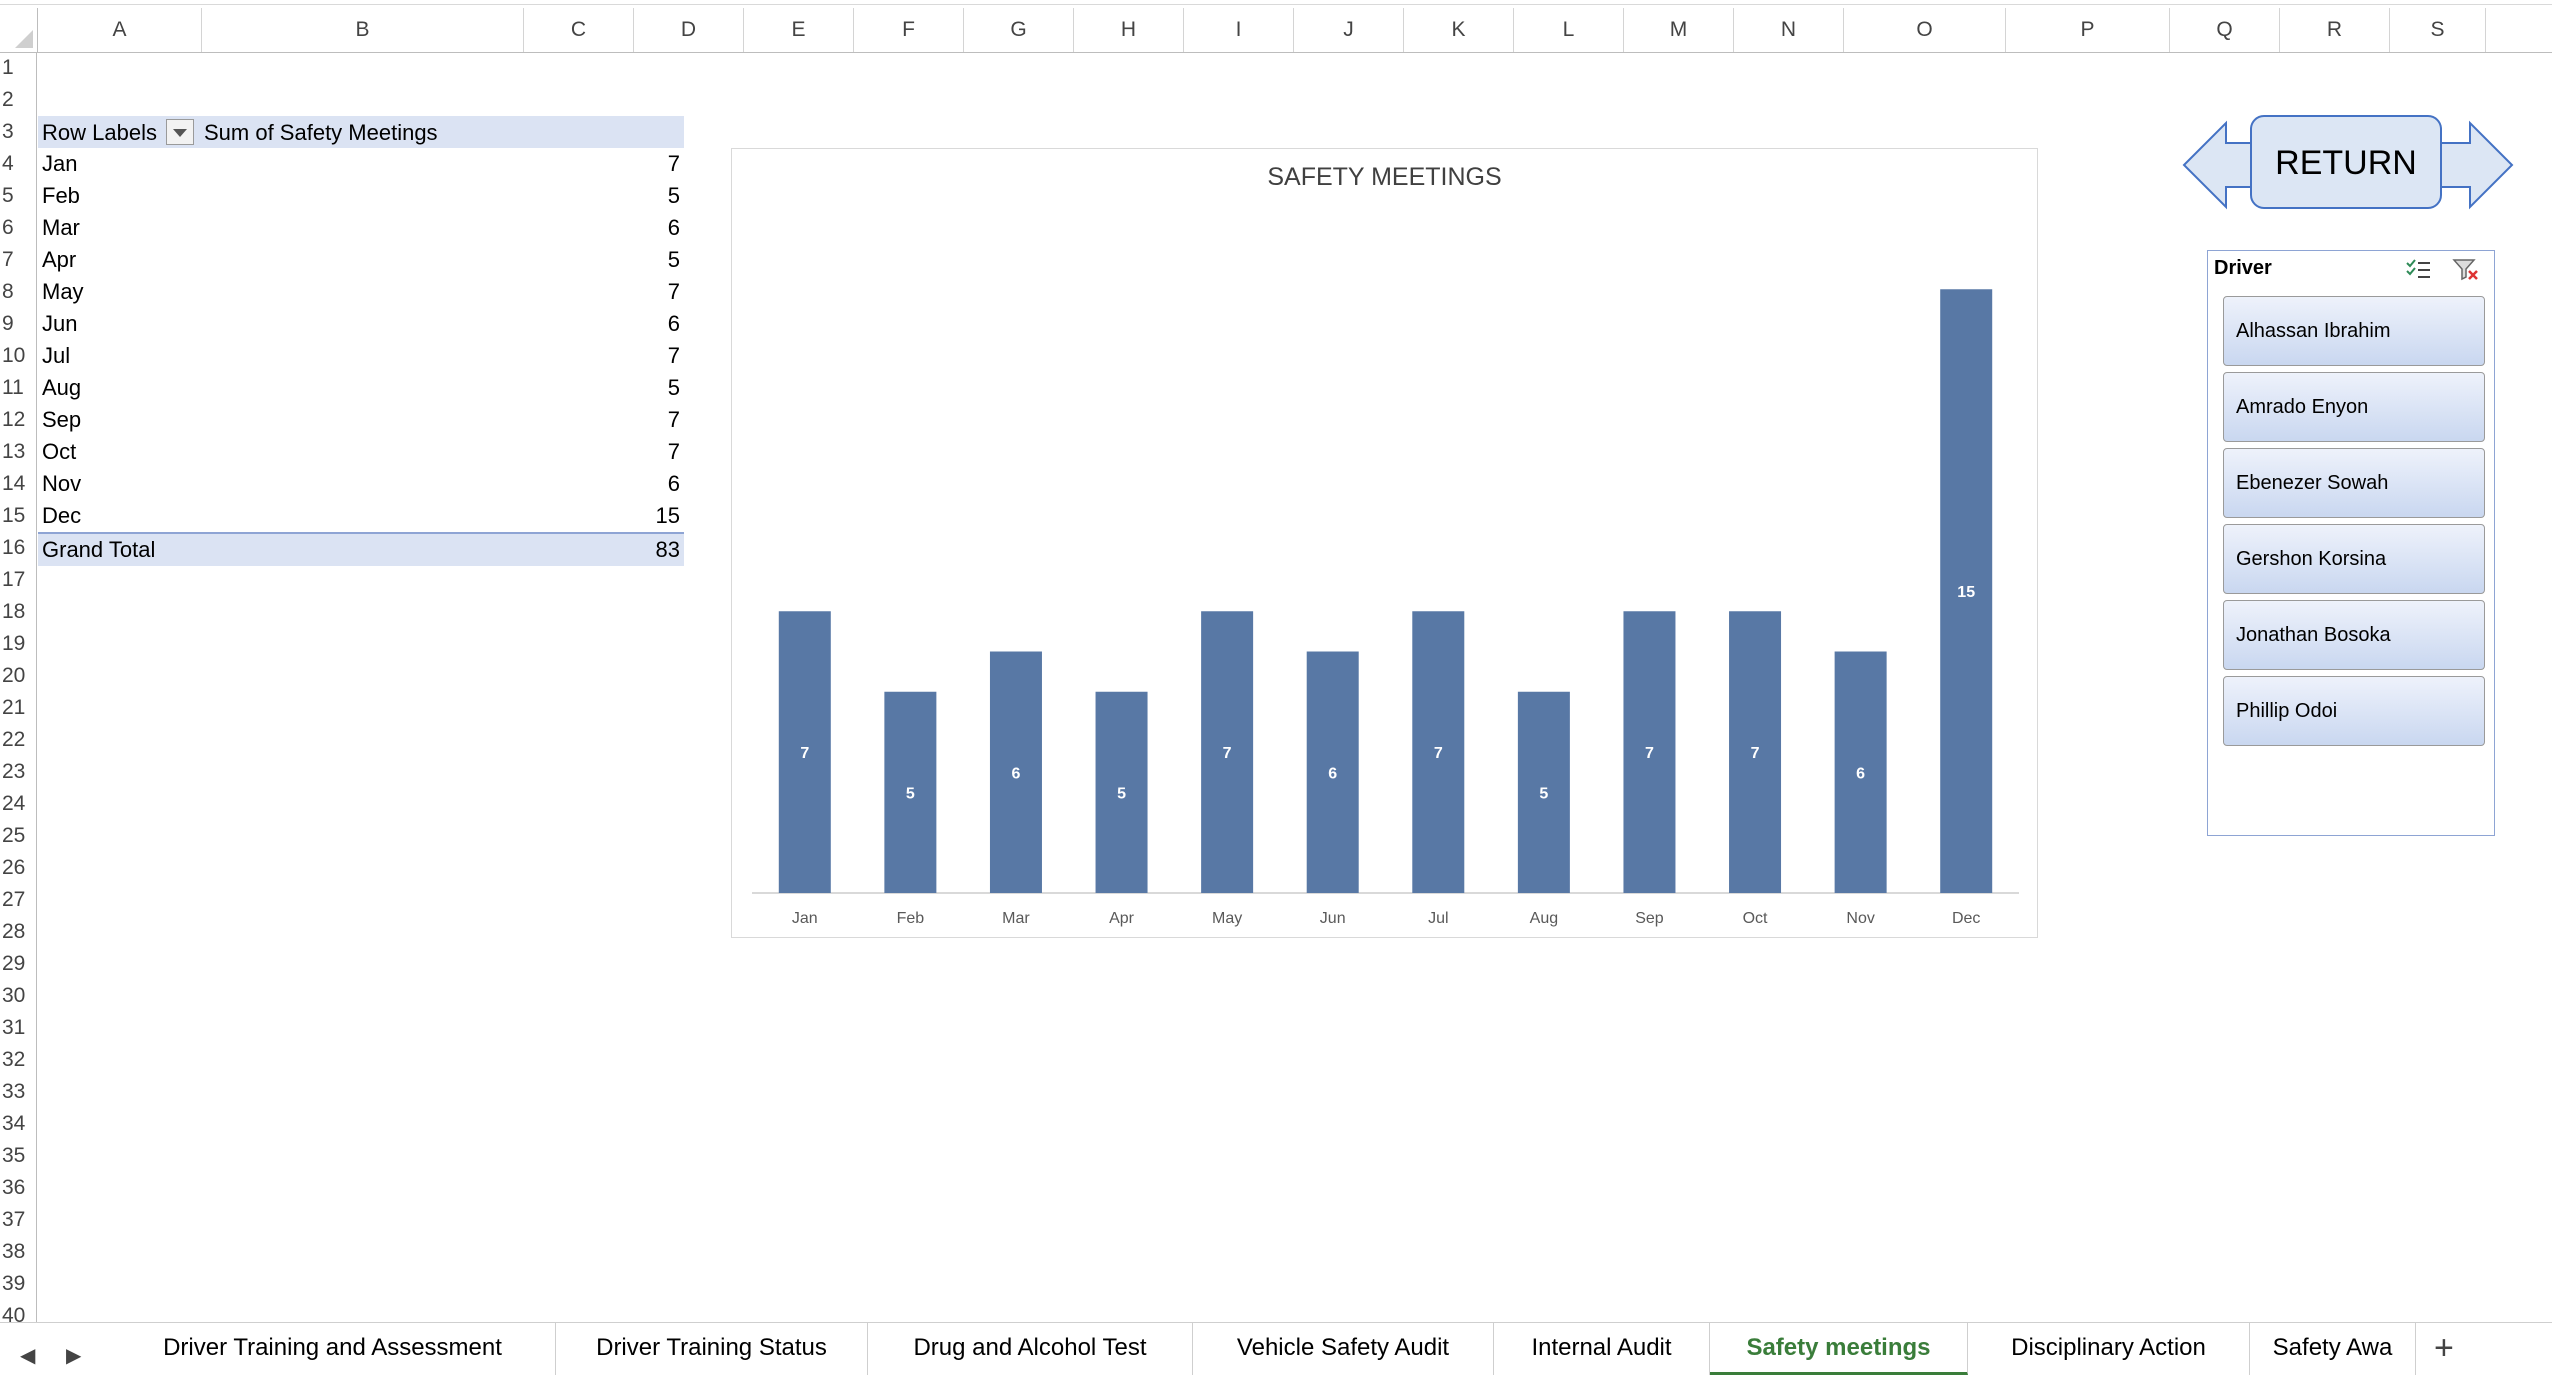 The height and width of the screenshot is (1383, 2552). What do you see at coordinates (1839, 1349) in the screenshot?
I see `sheet-tab: Safety meetings` at bounding box center [1839, 1349].